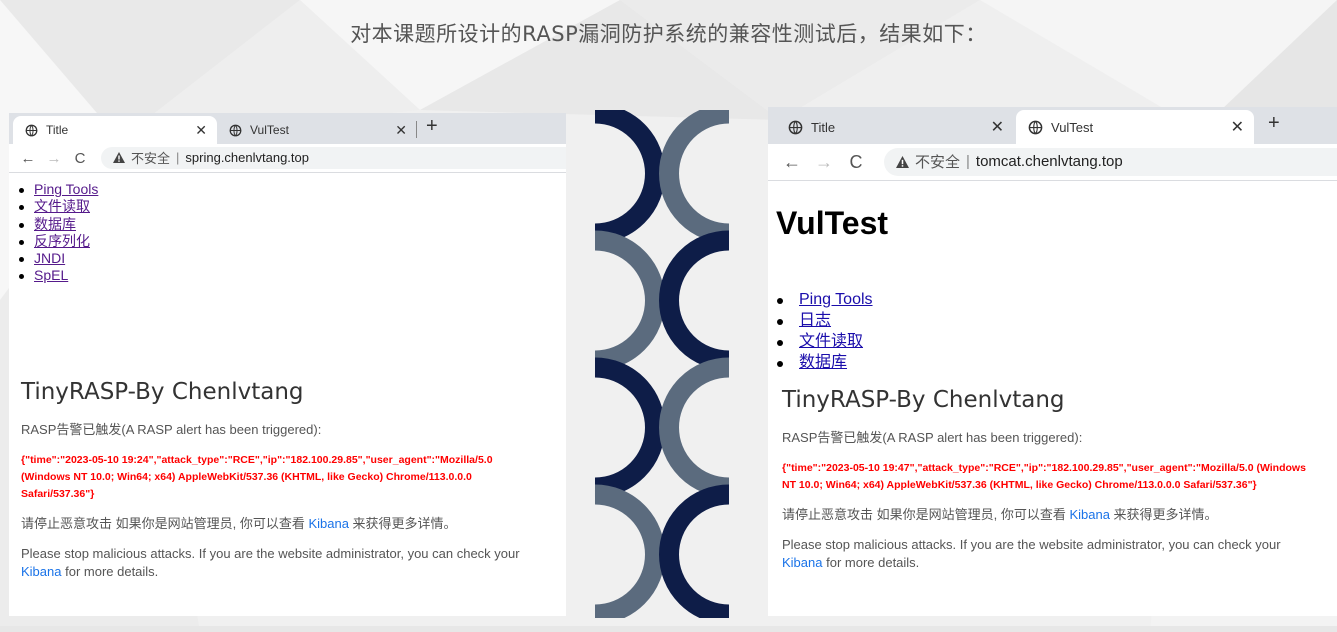 The width and height of the screenshot is (1337, 632). What do you see at coordinates (668, 34) in the screenshot?
I see `slide-title: 对本课题所设计的RASP漏洞防护系统的兼容性测试后，结果如下：` at bounding box center [668, 34].